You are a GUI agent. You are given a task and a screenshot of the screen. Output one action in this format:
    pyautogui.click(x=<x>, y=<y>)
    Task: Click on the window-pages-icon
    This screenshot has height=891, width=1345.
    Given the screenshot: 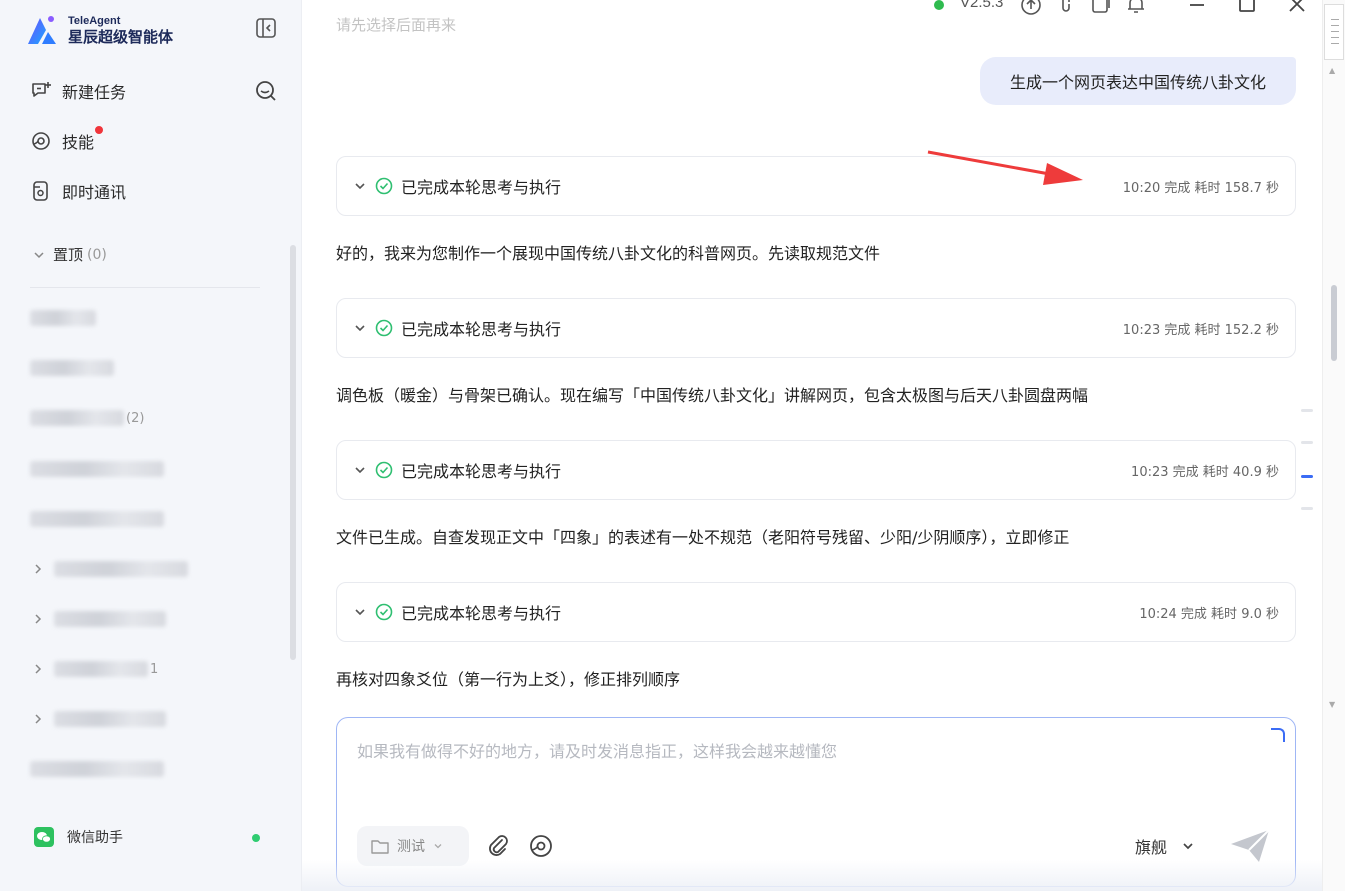 What is the action you would take?
    pyautogui.click(x=1101, y=8)
    